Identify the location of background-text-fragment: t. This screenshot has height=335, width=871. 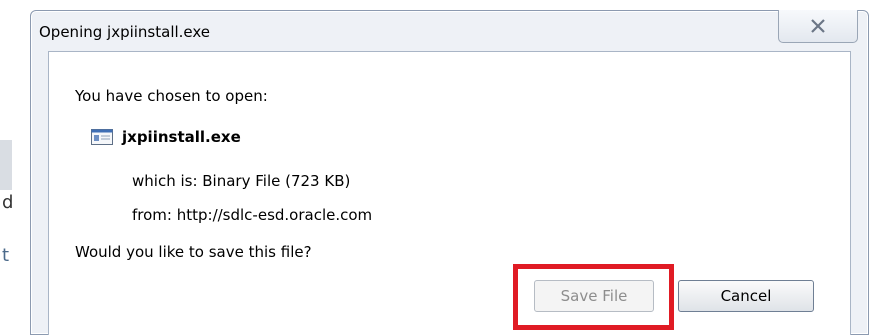
(6, 255).